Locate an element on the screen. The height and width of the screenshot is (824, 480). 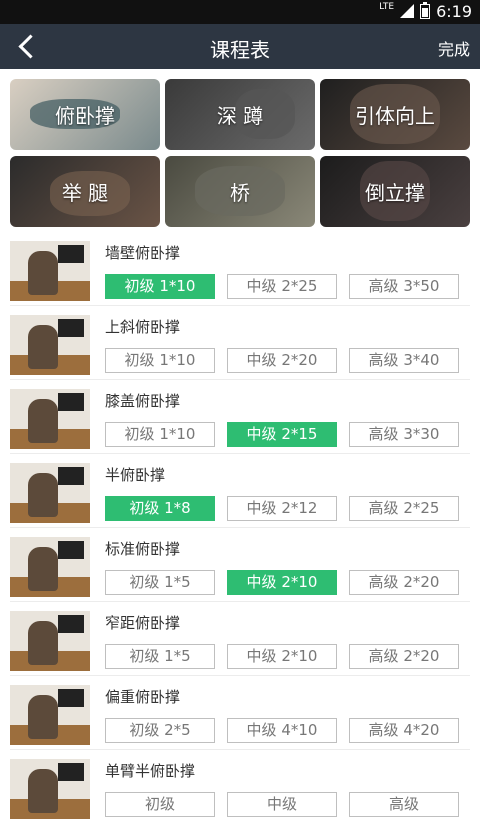
level-advanced-button: 高级 3*50 is located at coordinates (404, 286).